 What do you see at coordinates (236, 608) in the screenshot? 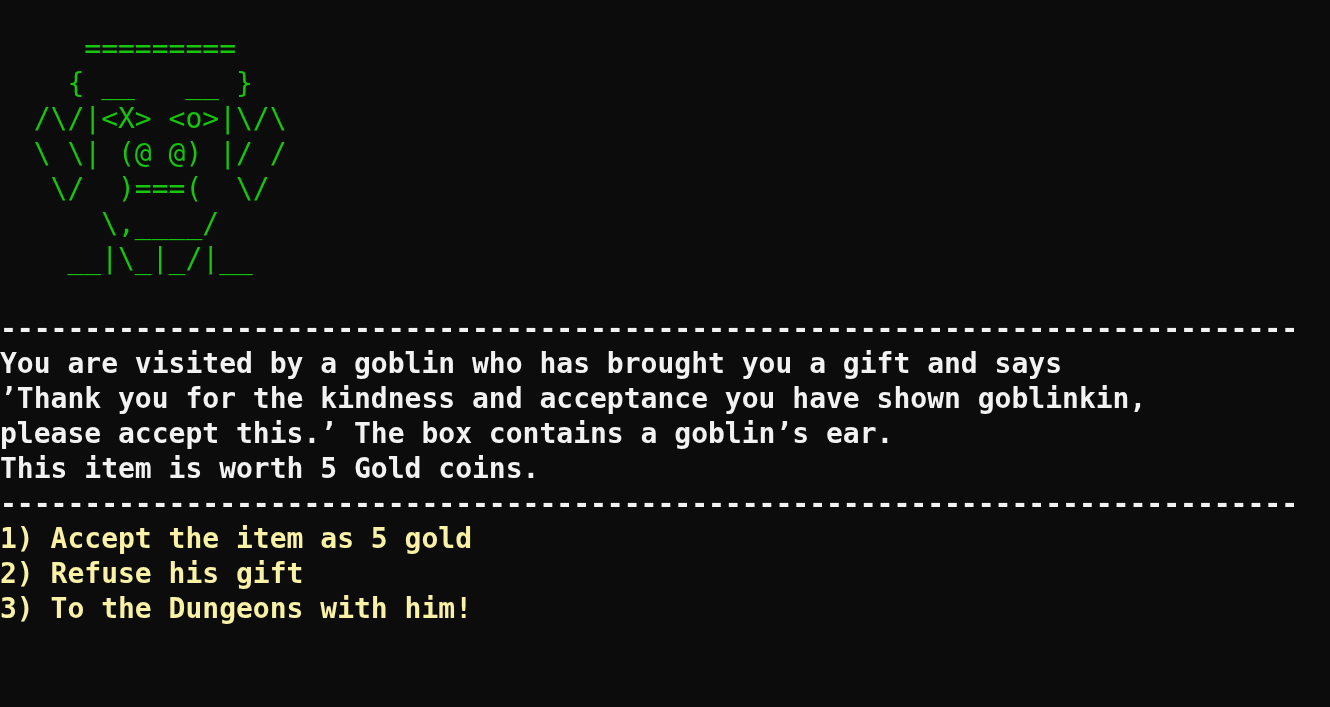
I see `menu-option: 3) To the Dungeons with him!` at bounding box center [236, 608].